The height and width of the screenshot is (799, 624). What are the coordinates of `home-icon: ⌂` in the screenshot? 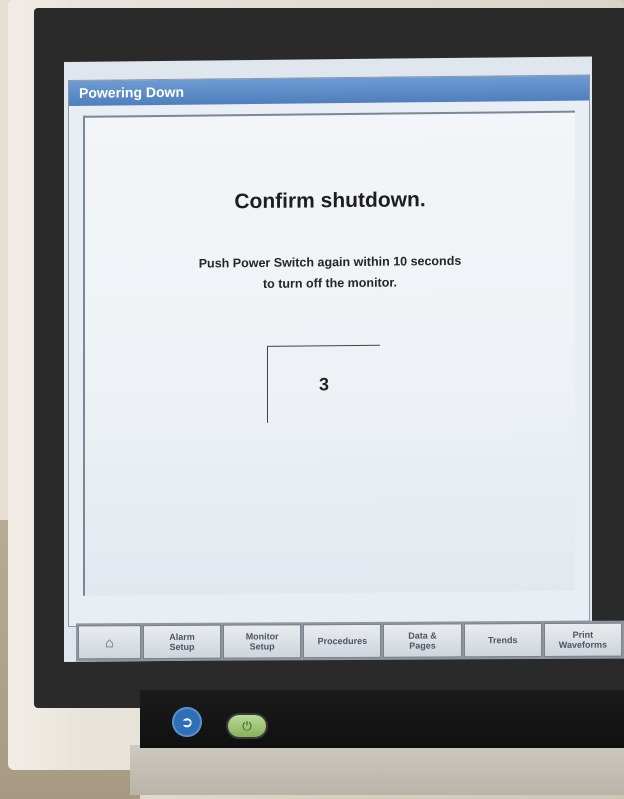 It's located at (109, 642).